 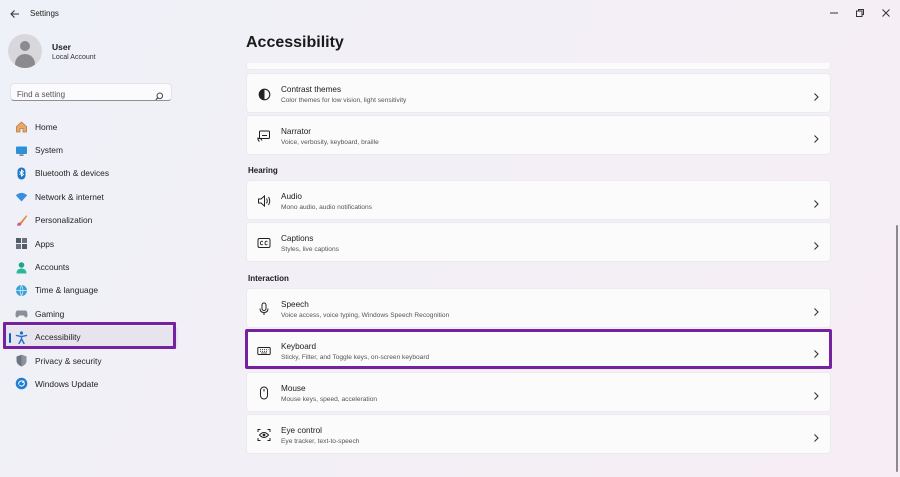 What do you see at coordinates (268, 278) in the screenshot?
I see `interaction-section-label: Interaction` at bounding box center [268, 278].